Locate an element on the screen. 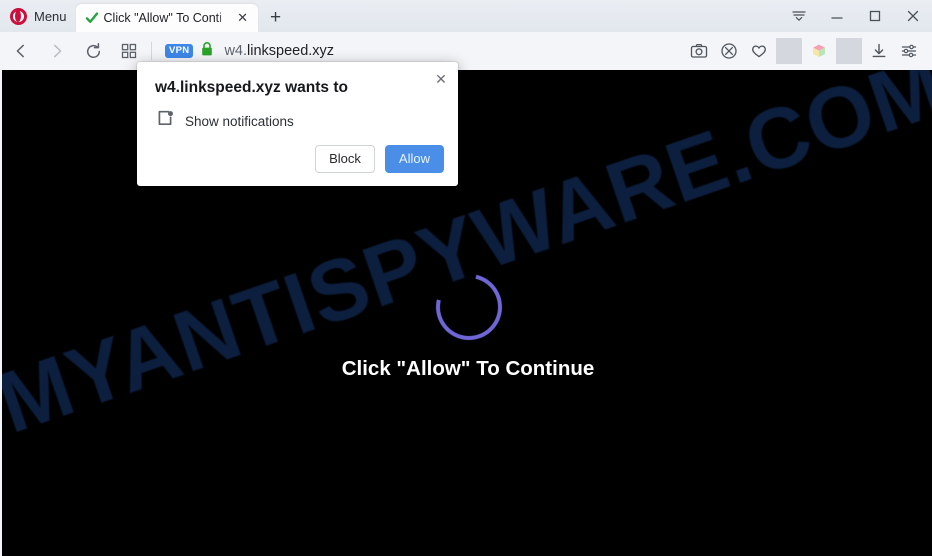 This screenshot has height=556, width=932. dialog-actions: Block Allow is located at coordinates (379, 159).